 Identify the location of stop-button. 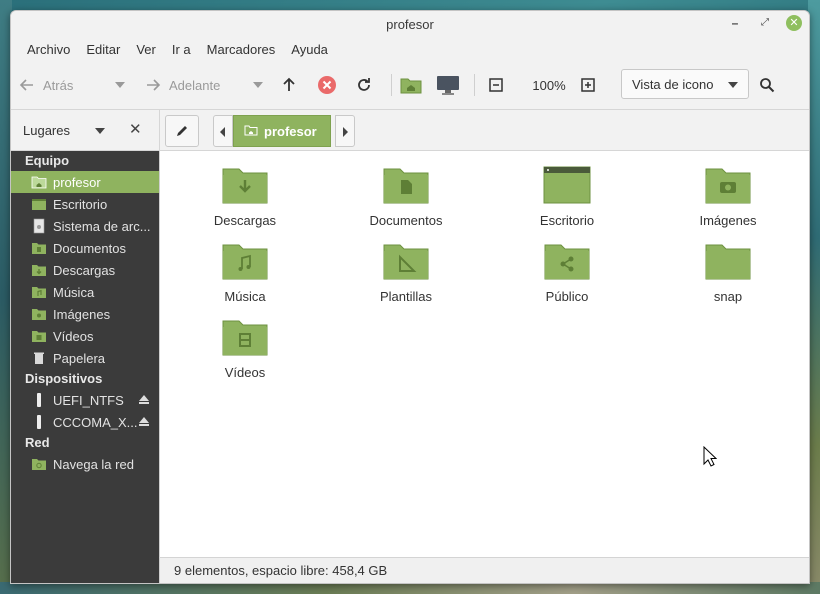
(336, 85).